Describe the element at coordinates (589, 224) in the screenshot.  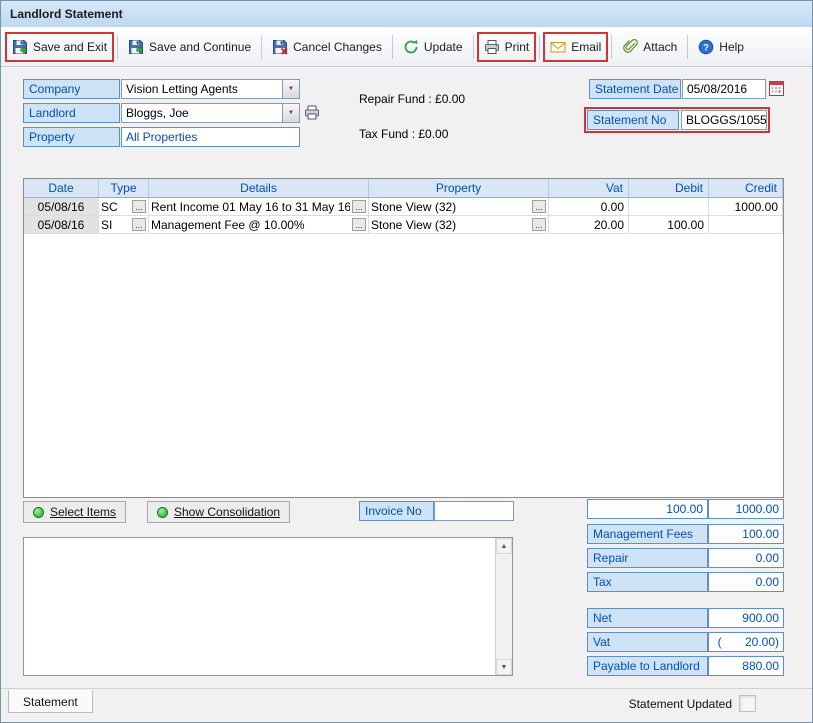
I see `cell-vat: 20.00` at that location.